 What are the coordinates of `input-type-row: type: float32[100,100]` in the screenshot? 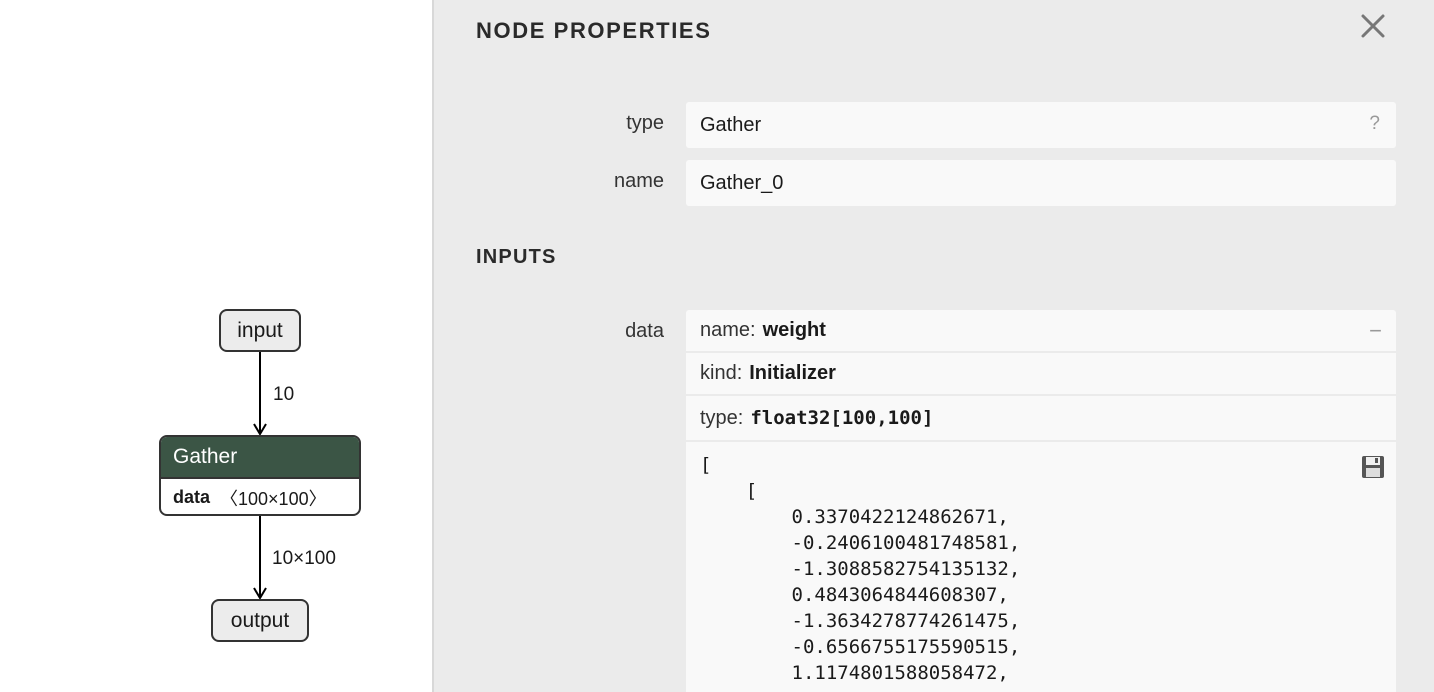 It's located at (1041, 419).